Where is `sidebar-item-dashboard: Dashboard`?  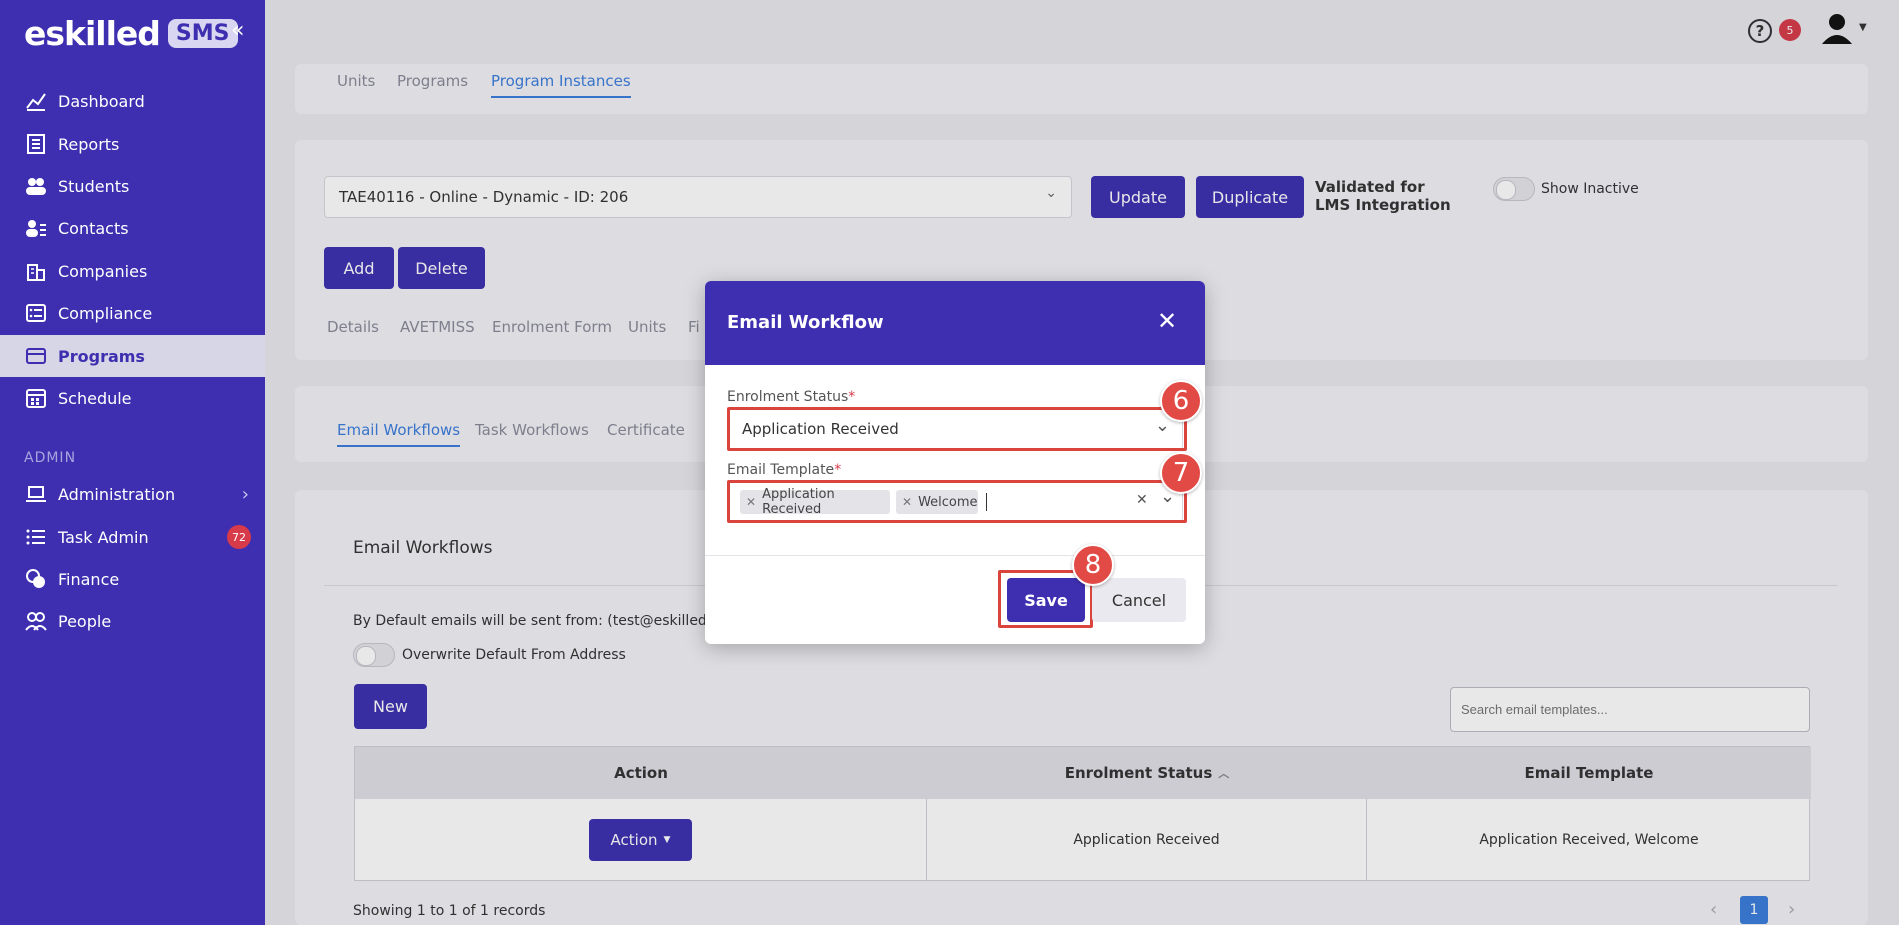
sidebar-item-dashboard: Dashboard is located at coordinates (132, 101).